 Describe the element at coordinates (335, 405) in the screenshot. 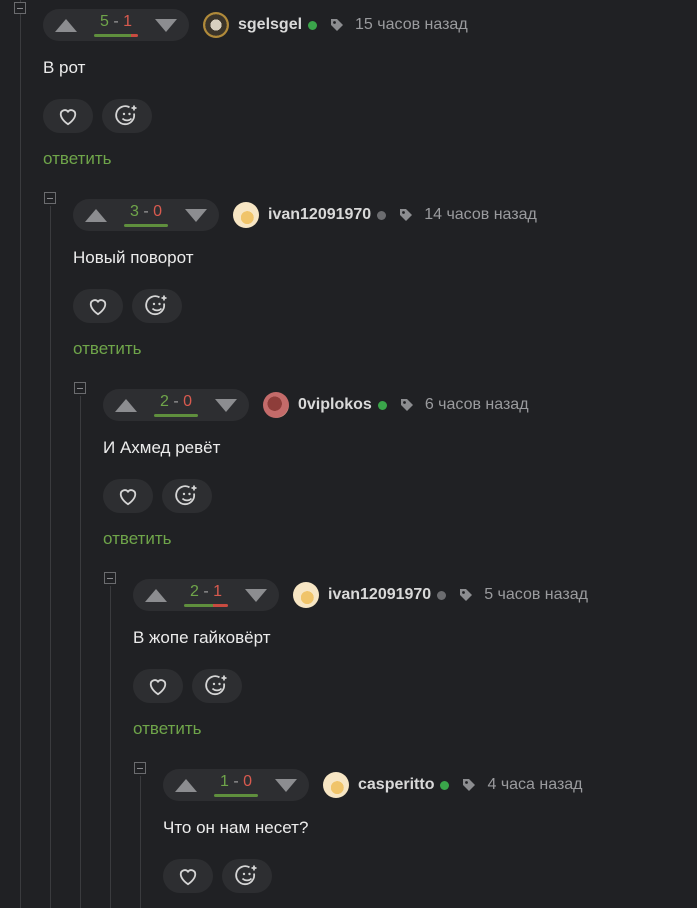

I see `username: 0viplokos` at that location.